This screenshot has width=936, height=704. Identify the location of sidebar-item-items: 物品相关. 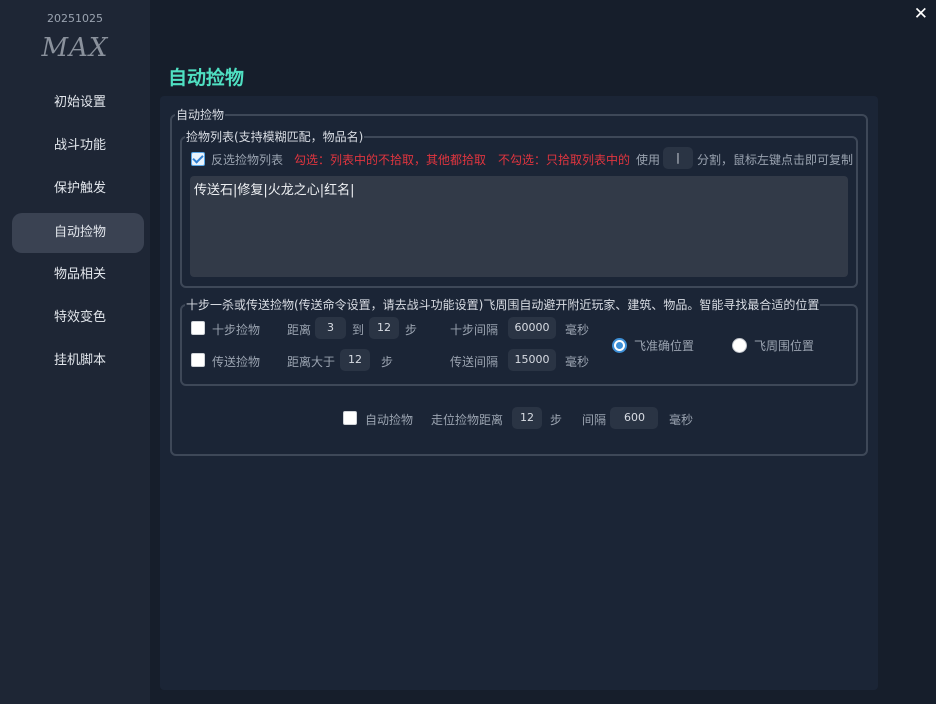
(78, 275).